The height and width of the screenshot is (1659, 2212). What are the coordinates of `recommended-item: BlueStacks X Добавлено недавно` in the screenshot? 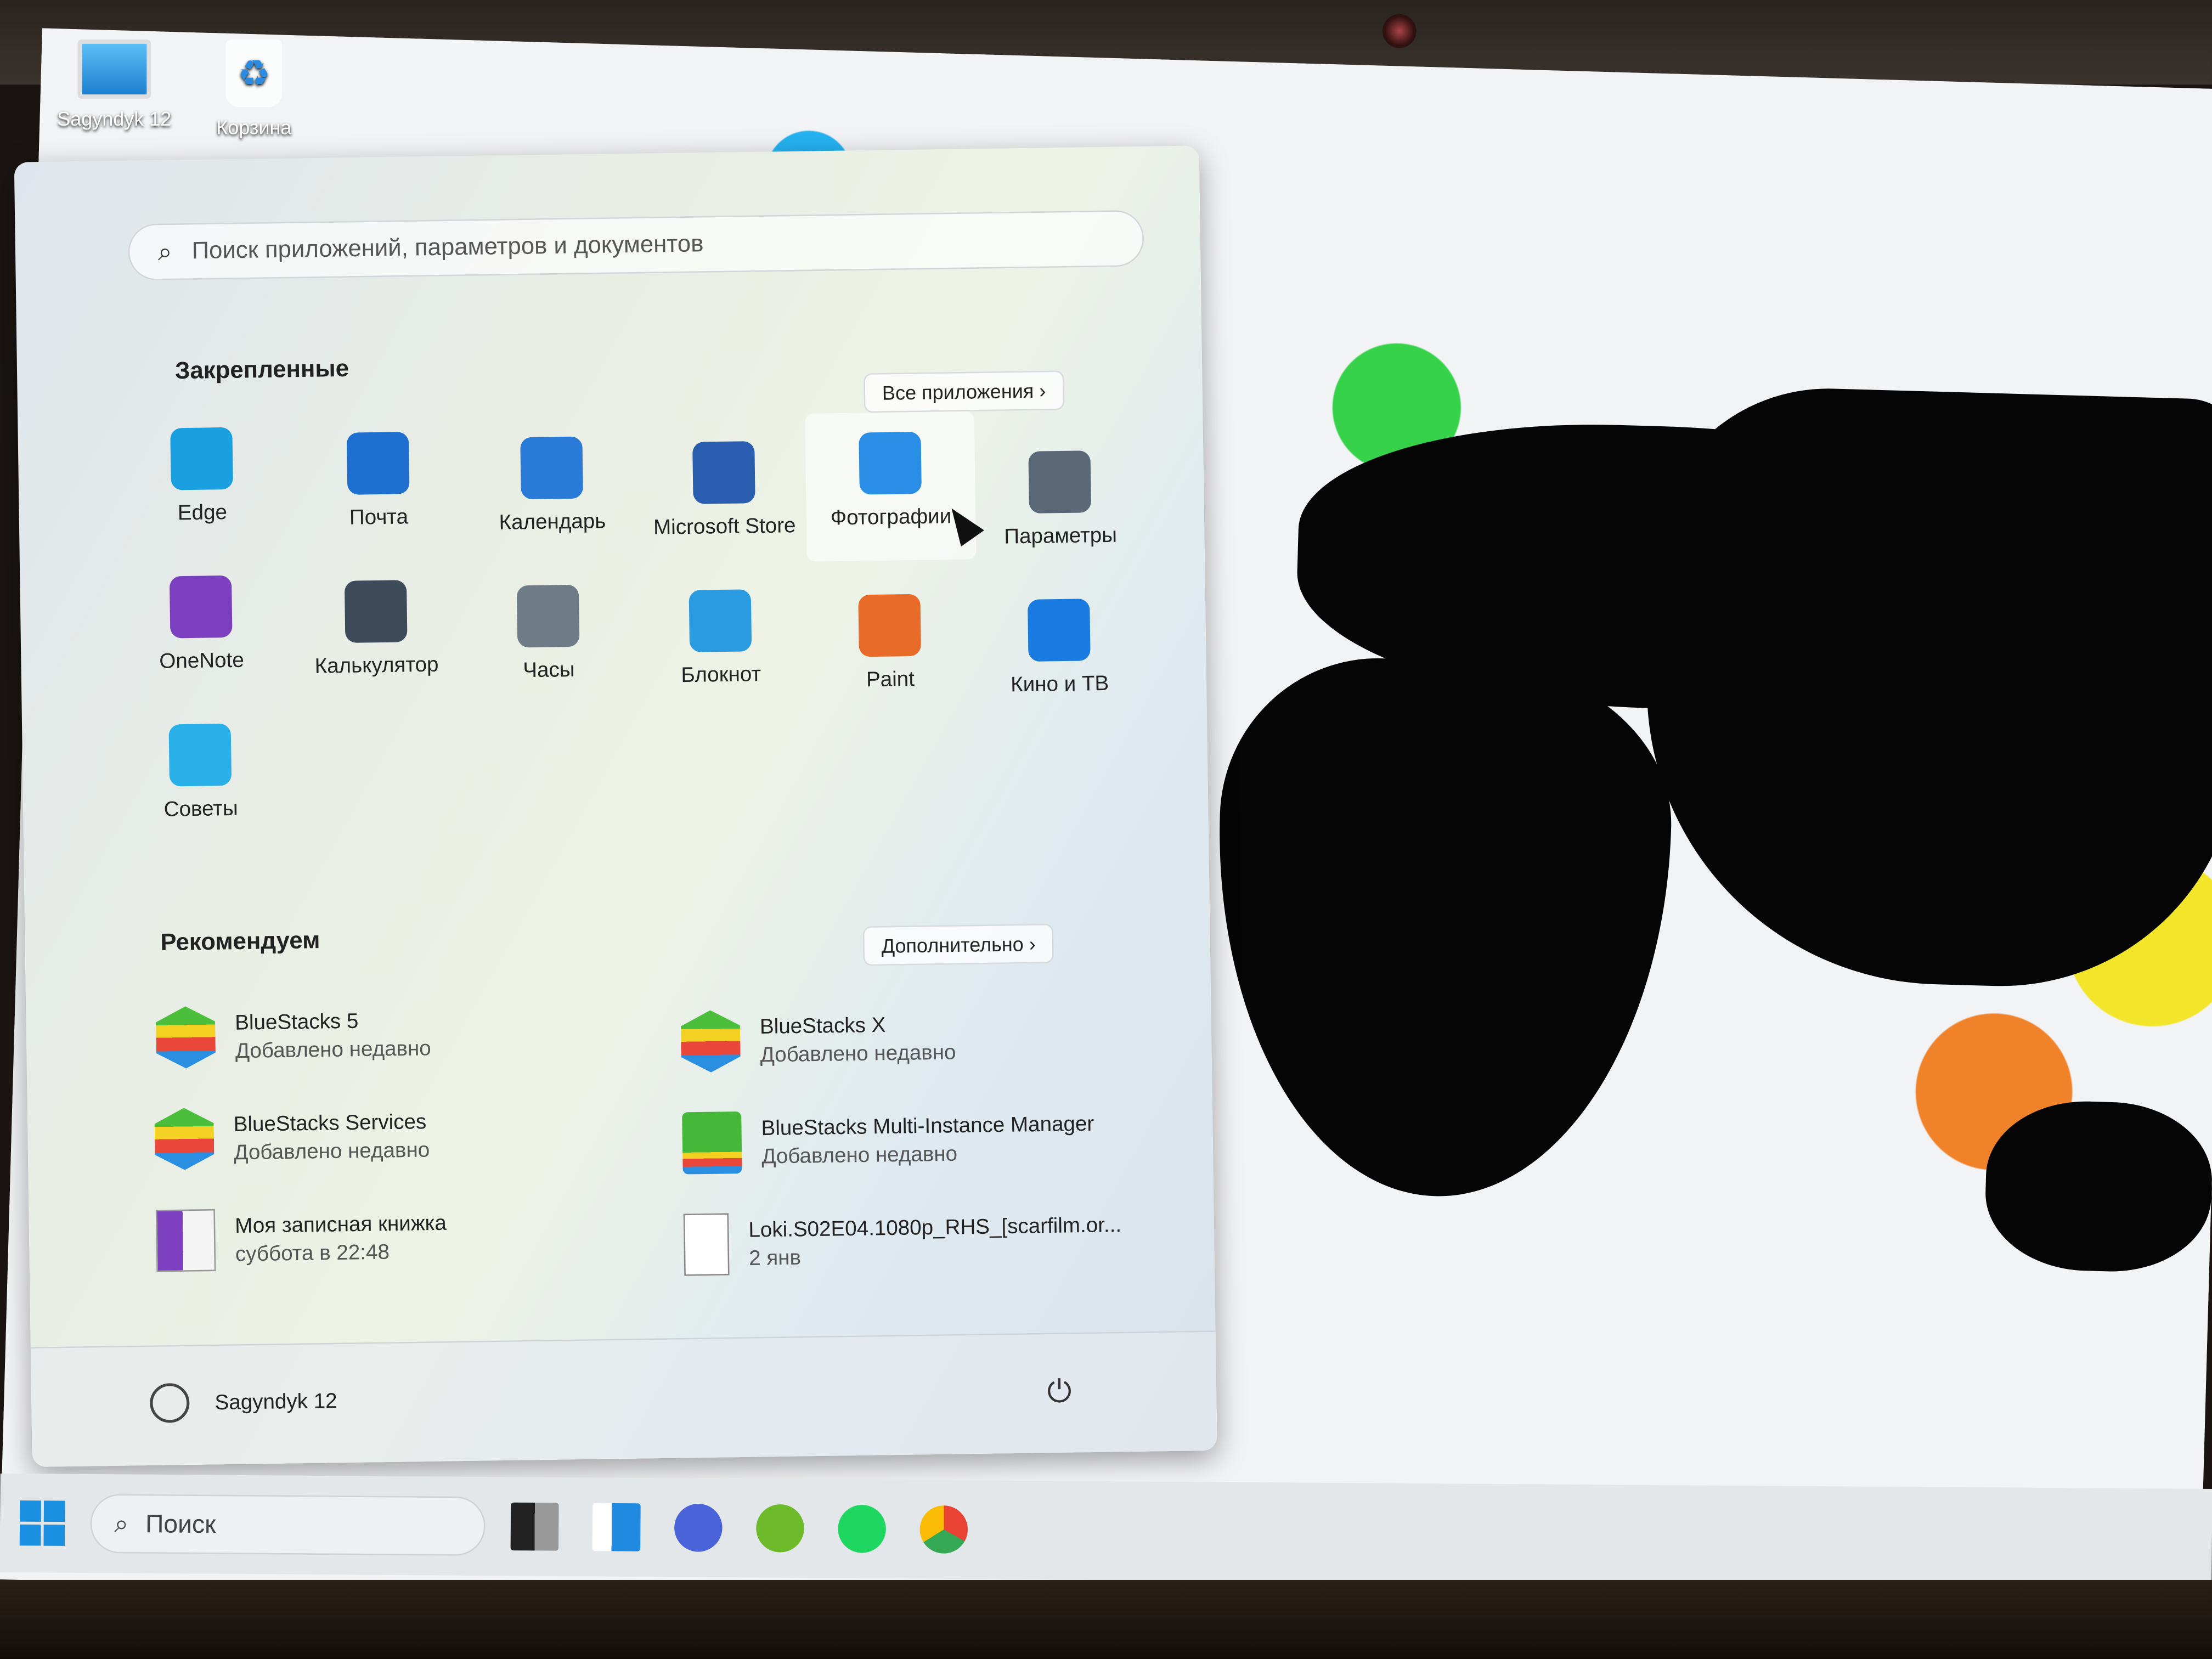 It's located at (818, 1040).